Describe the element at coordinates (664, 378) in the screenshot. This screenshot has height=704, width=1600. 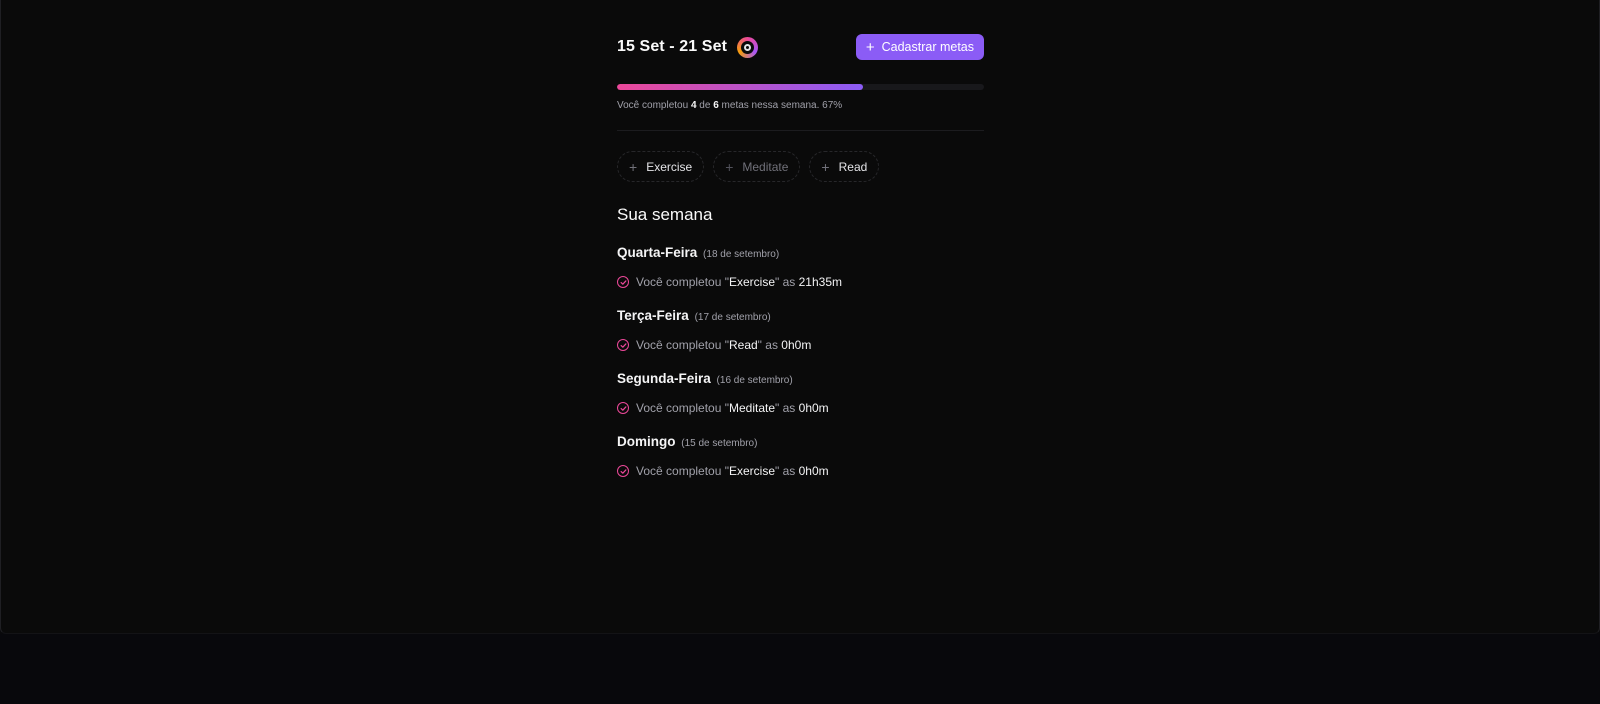
I see `day-weekday: Segunda-Feira` at that location.